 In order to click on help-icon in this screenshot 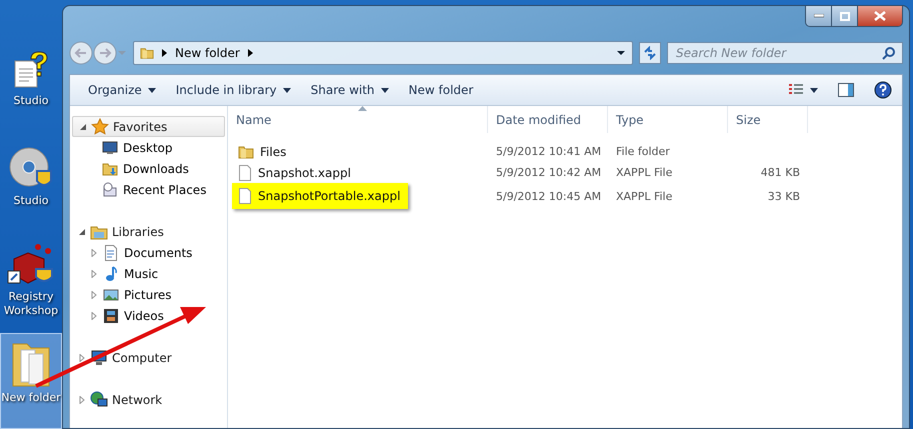, I will do `click(883, 90)`.